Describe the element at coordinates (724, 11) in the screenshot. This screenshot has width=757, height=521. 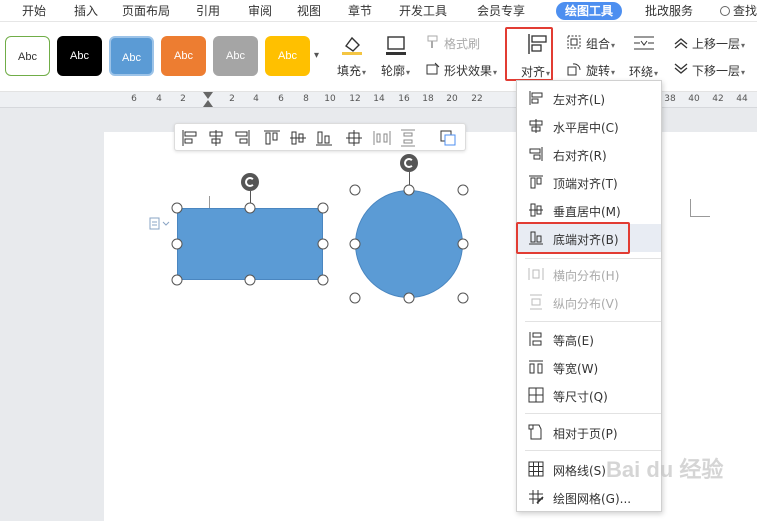
I see `search-icon` at that location.